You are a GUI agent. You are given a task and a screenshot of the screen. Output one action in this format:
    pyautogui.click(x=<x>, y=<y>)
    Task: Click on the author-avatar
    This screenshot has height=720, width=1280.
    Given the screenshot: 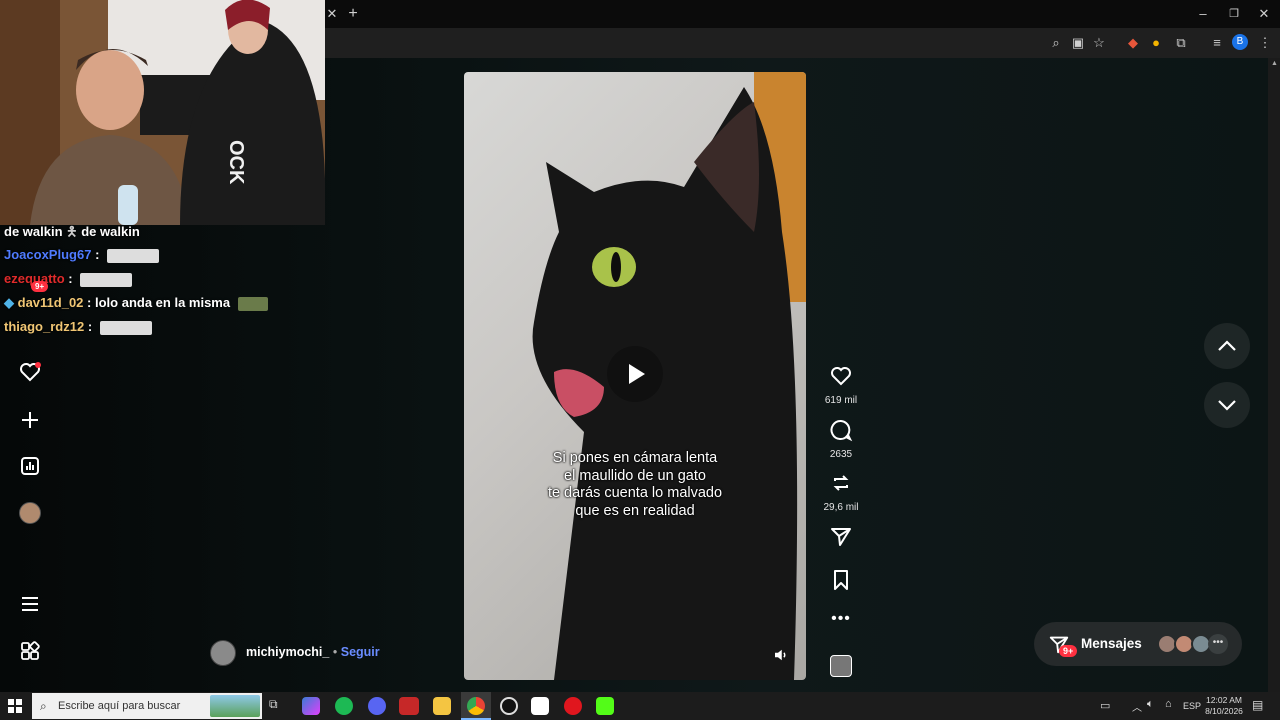 What is the action you would take?
    pyautogui.click(x=223, y=653)
    